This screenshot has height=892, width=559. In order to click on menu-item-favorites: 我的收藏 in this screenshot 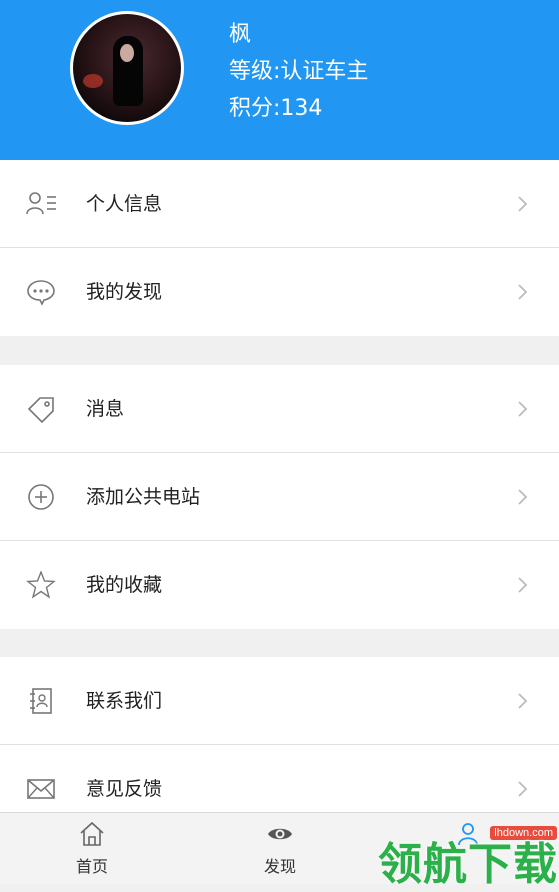, I will do `click(279, 585)`.